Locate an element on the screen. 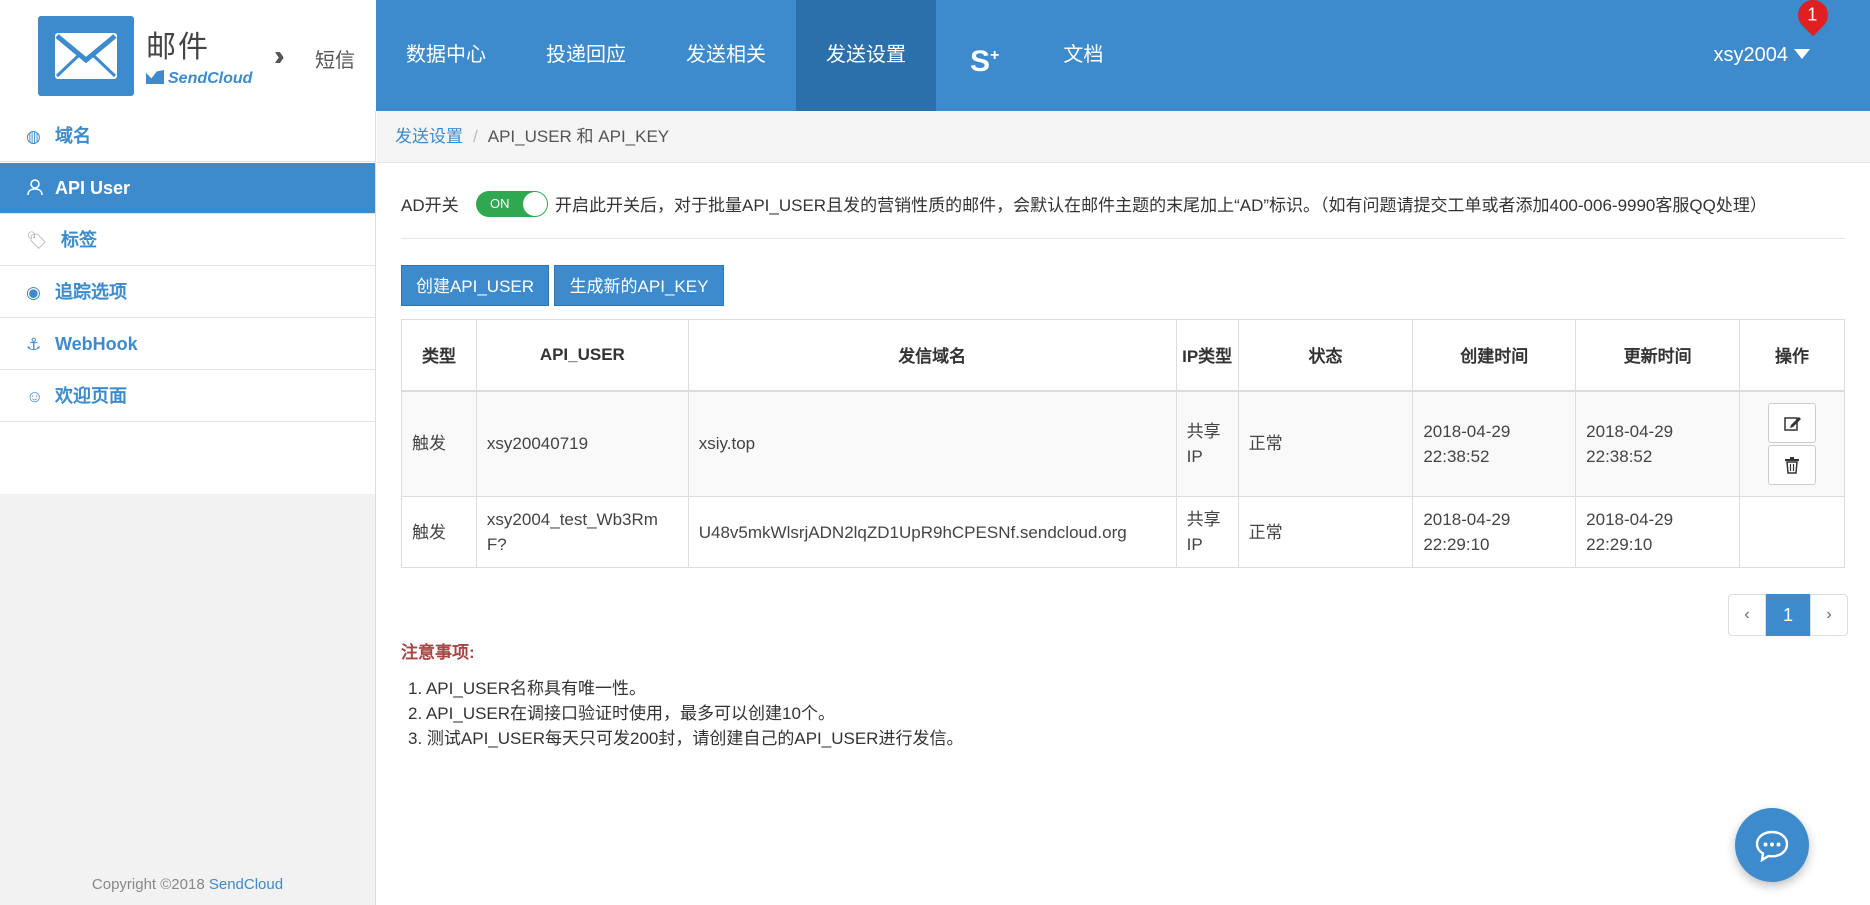 This screenshot has width=1870, height=905. main-nav: 数据中心 投递回应 发送相关 发送设置 S+ 文档 is located at coordinates (754, 55).